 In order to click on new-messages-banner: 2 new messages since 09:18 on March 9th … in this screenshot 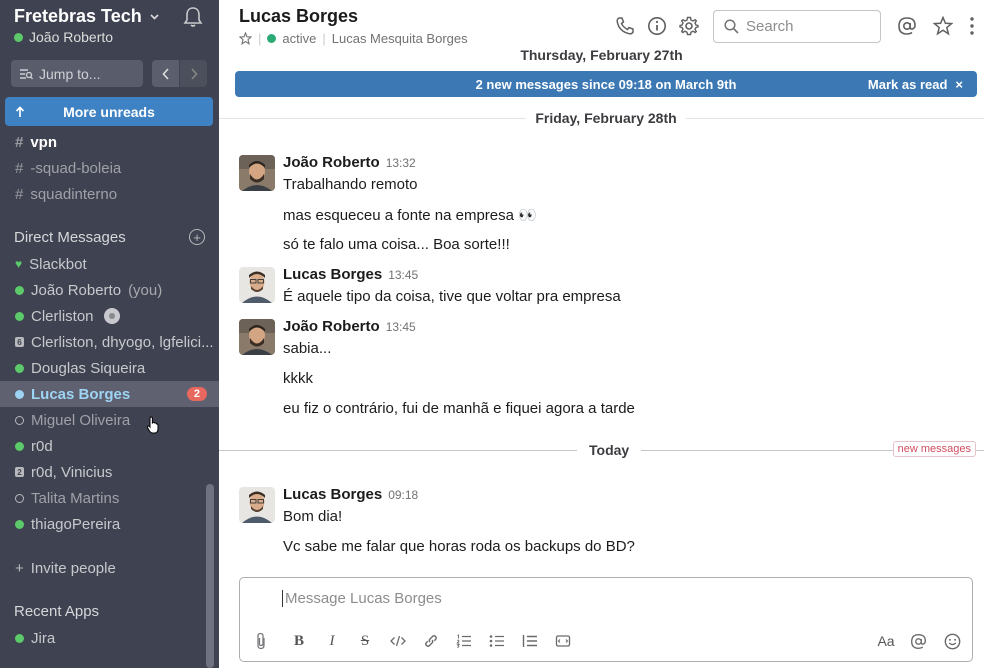, I will do `click(606, 84)`.